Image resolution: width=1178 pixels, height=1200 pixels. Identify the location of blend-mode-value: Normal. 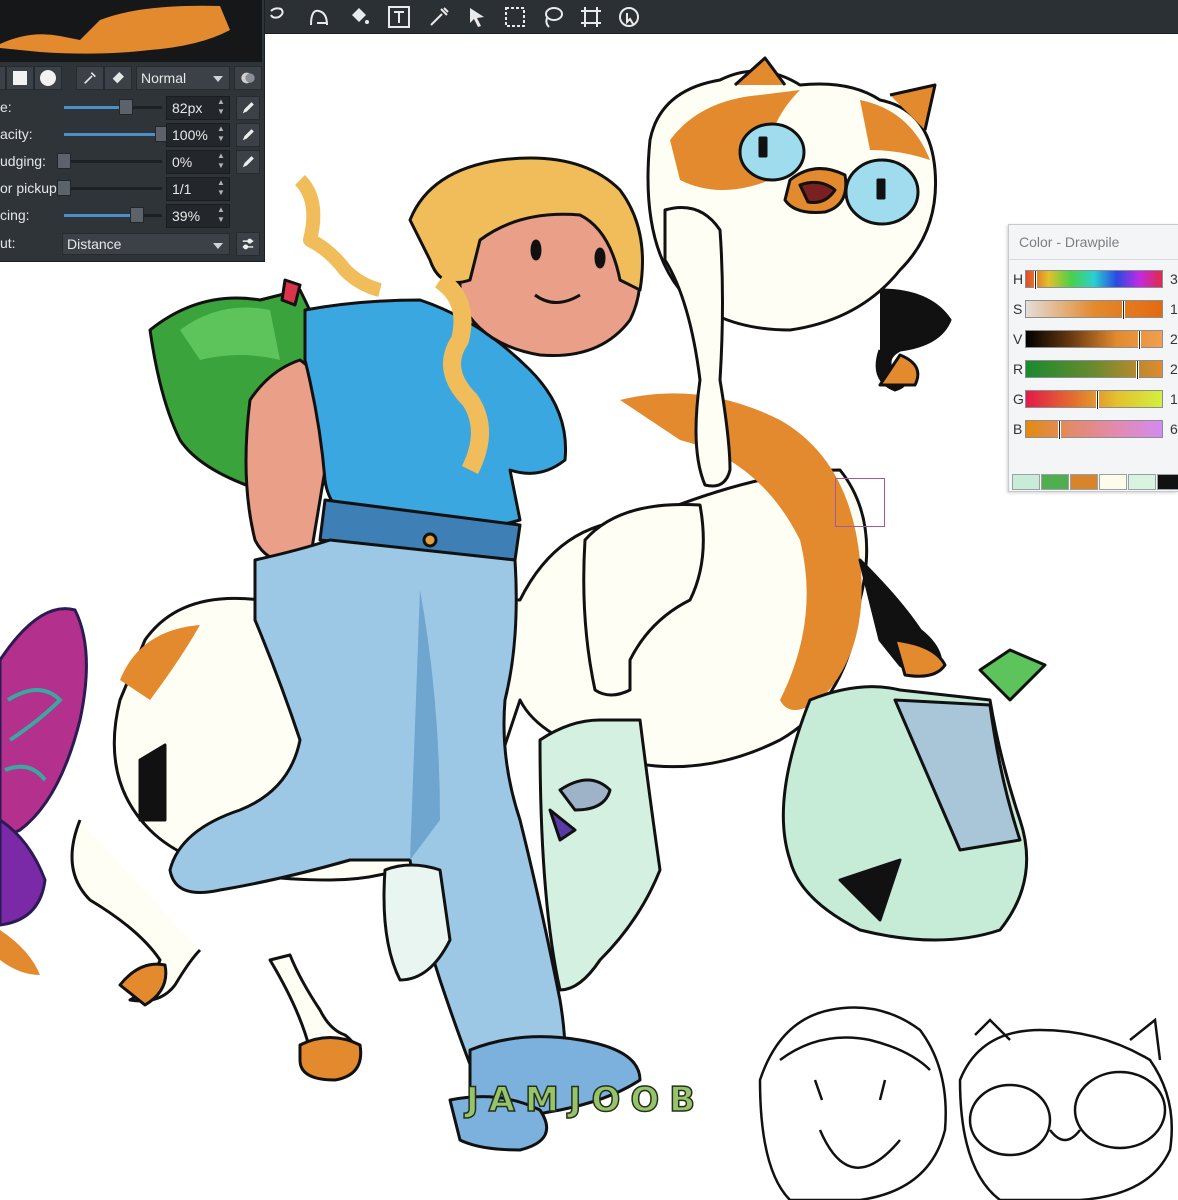
(164, 78).